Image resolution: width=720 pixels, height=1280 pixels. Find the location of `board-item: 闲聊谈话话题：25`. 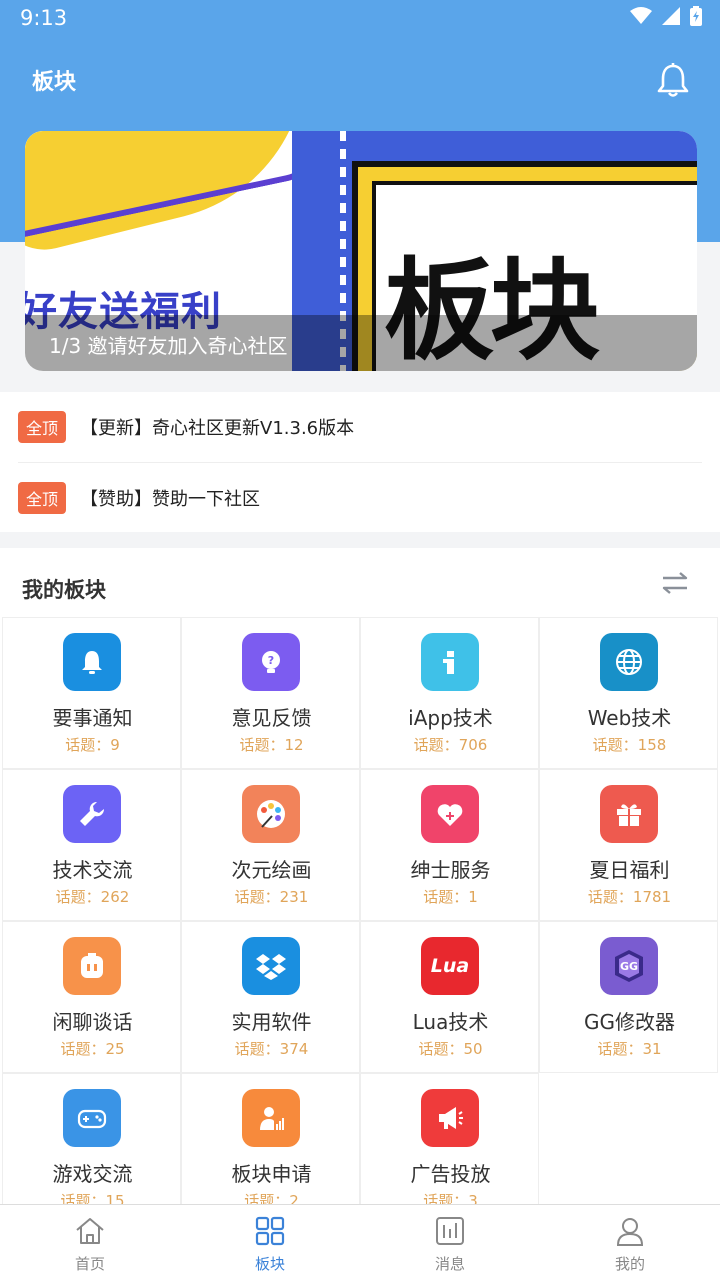

board-item: 闲聊谈话话题：25 is located at coordinates (91, 997).